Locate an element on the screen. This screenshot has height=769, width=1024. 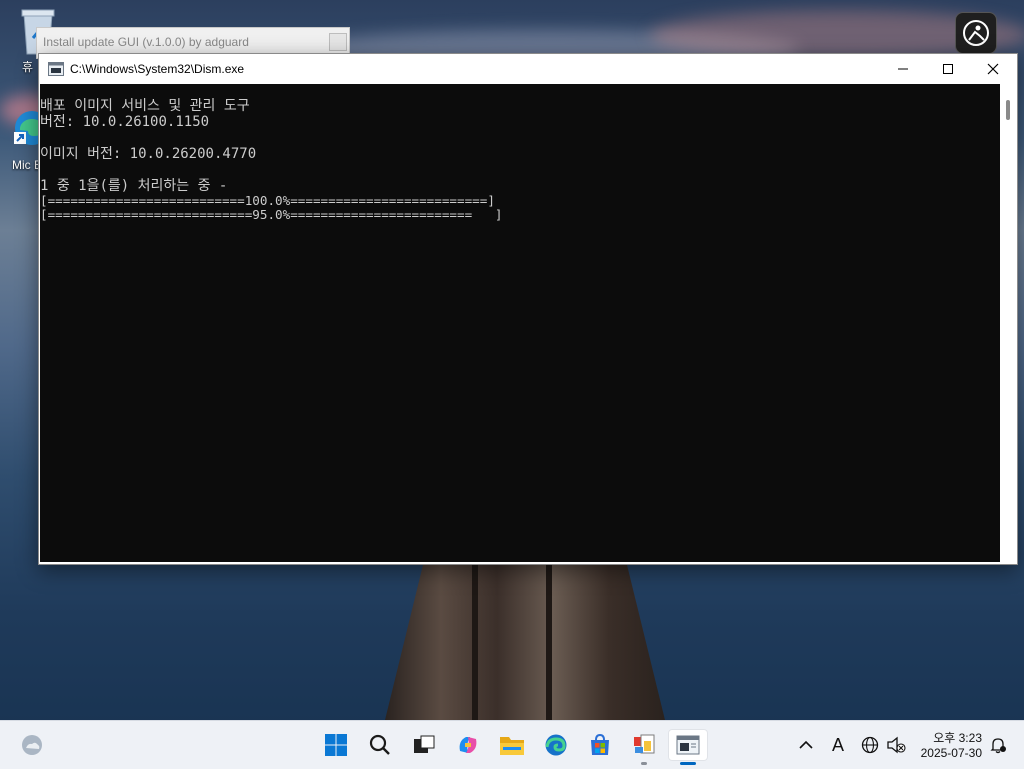
clock: 오후 3:23 2025-07-30 is located at coordinates (949, 745).